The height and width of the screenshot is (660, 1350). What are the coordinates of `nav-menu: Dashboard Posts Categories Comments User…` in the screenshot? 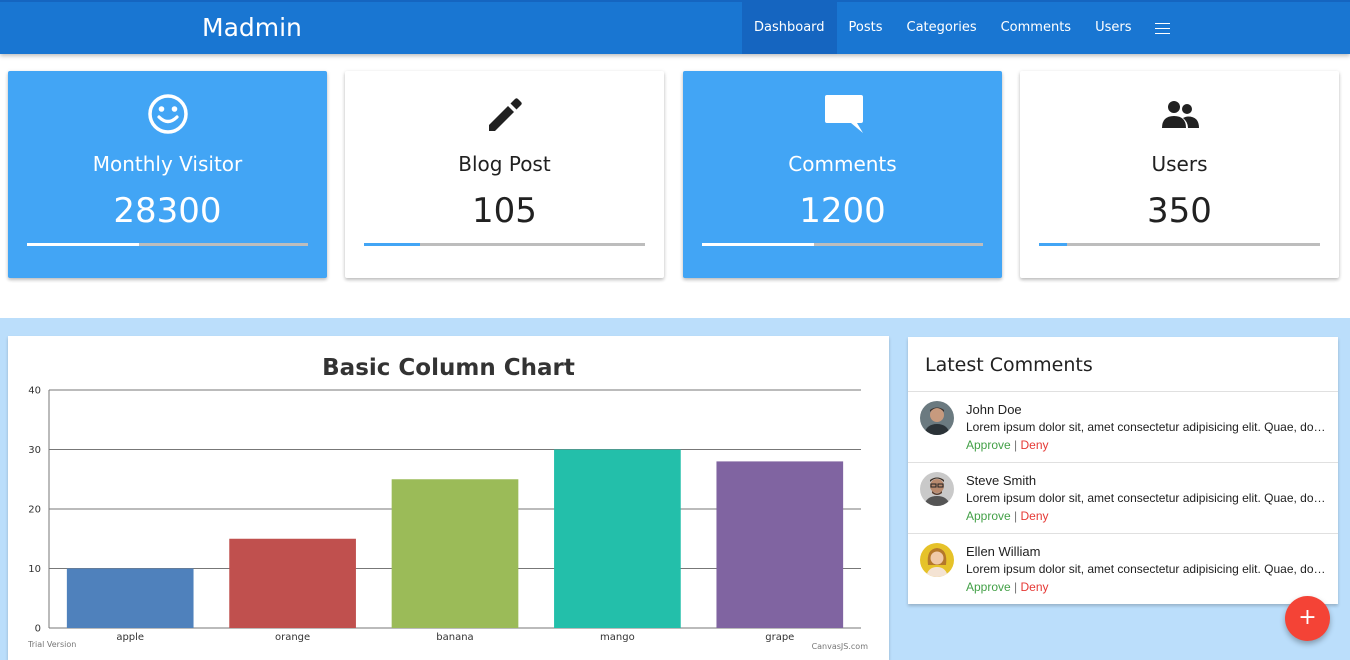 It's located at (962, 28).